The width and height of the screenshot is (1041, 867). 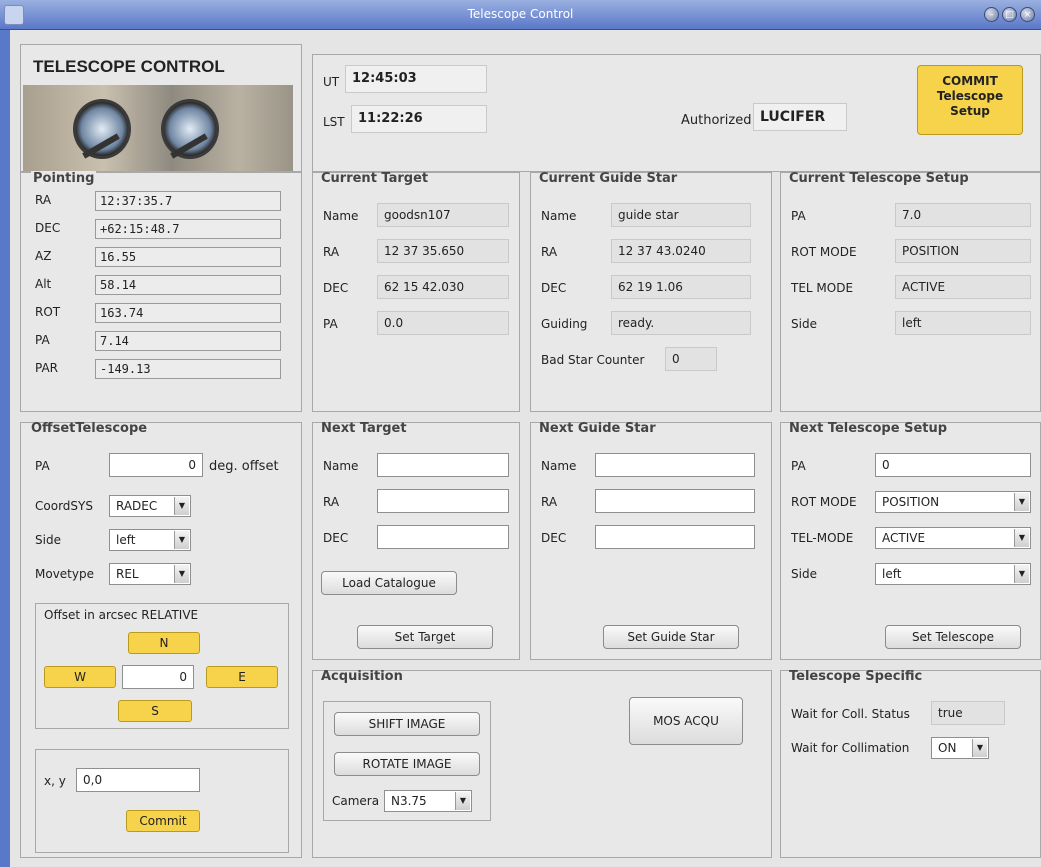 I want to click on next-guide-dec-label: DEC, so click(x=554, y=538).